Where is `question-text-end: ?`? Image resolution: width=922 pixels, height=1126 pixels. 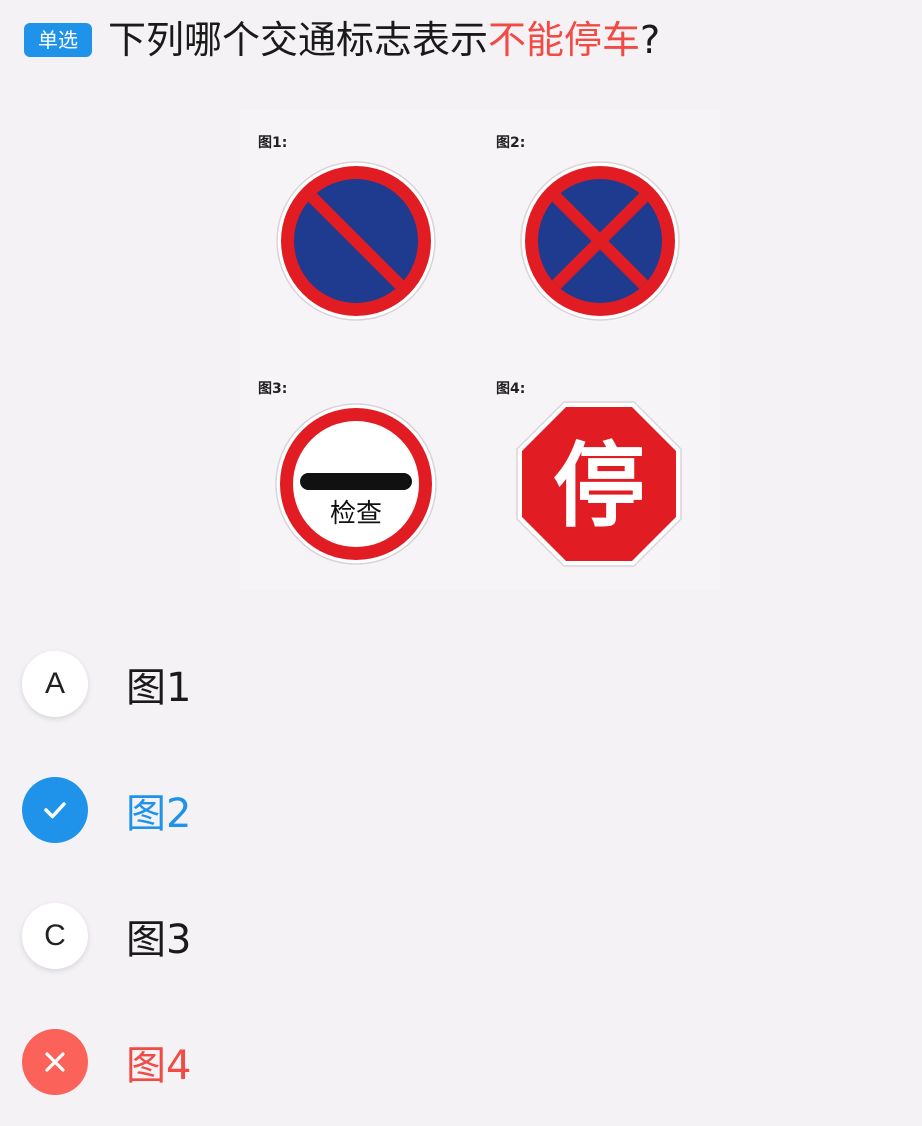 question-text-end: ? is located at coordinates (650, 40).